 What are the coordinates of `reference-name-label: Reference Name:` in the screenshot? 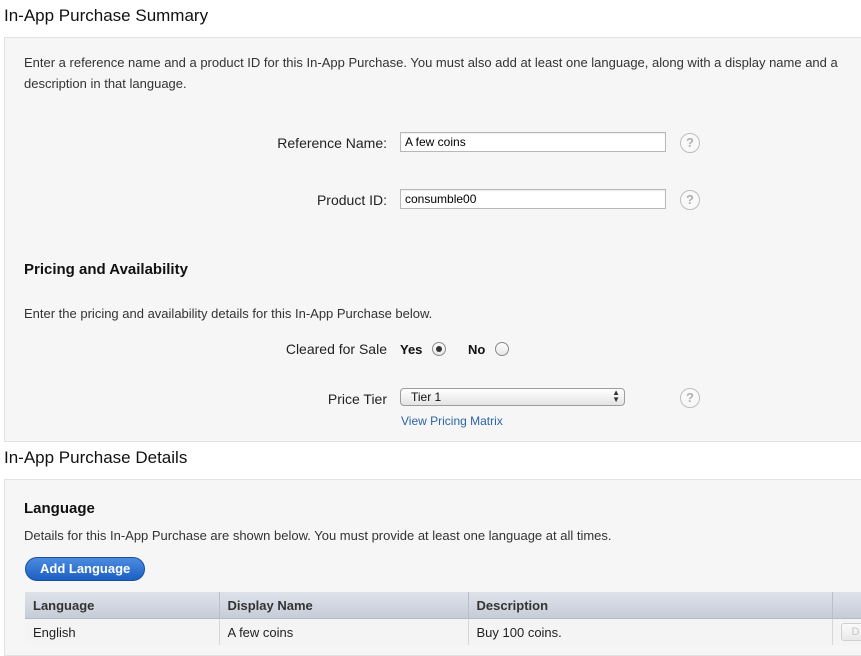 It's located at (287, 143).